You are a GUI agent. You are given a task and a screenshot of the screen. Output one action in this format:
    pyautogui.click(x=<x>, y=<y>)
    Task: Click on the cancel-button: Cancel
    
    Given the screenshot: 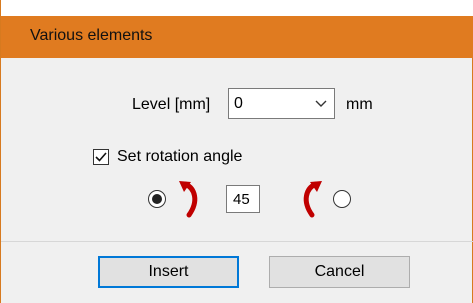 What is the action you would take?
    pyautogui.click(x=339, y=272)
    